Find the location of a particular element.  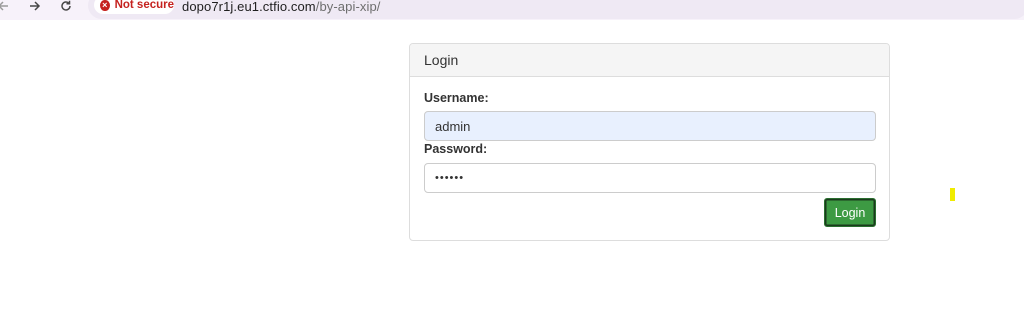

security-indicator: × Not secure is located at coordinates (134, 7).